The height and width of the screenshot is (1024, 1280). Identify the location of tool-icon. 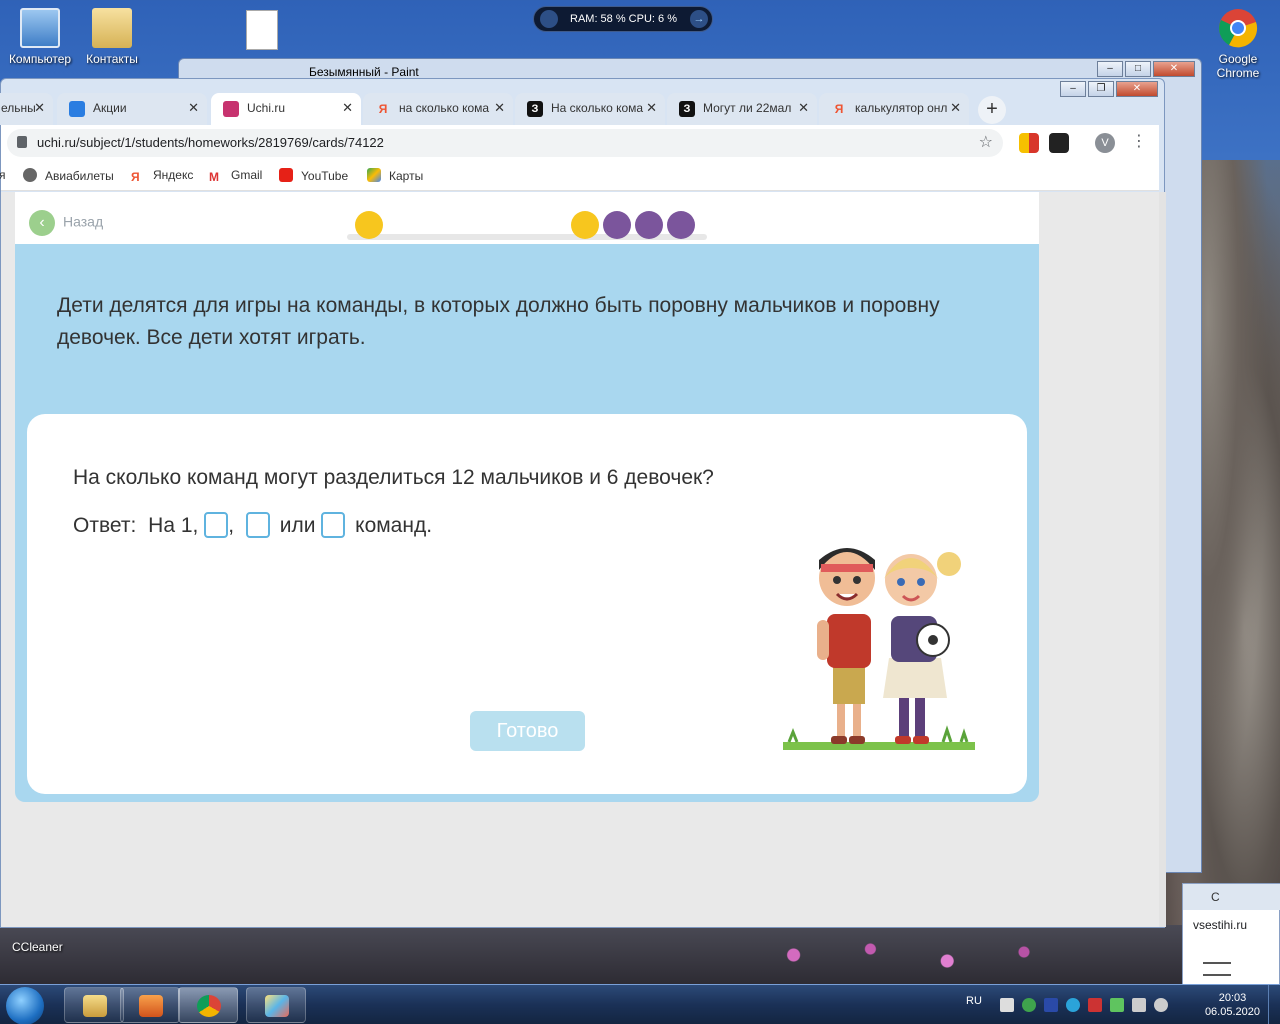
(1095, 1005).